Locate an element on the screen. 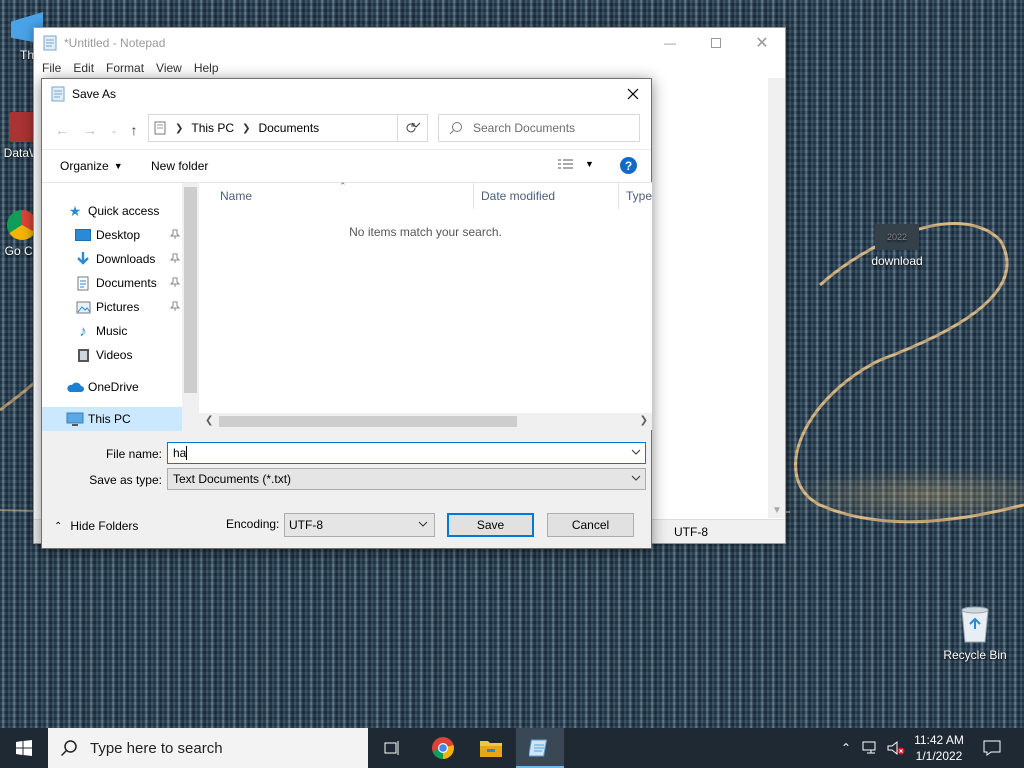 This screenshot has height=768, width=1024. scroll-right-arrow-icon: ❯ is located at coordinates (644, 420).